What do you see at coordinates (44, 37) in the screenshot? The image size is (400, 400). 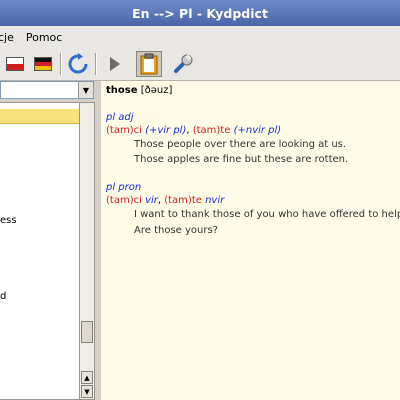 I see `menu-item-help: Pomoc` at bounding box center [44, 37].